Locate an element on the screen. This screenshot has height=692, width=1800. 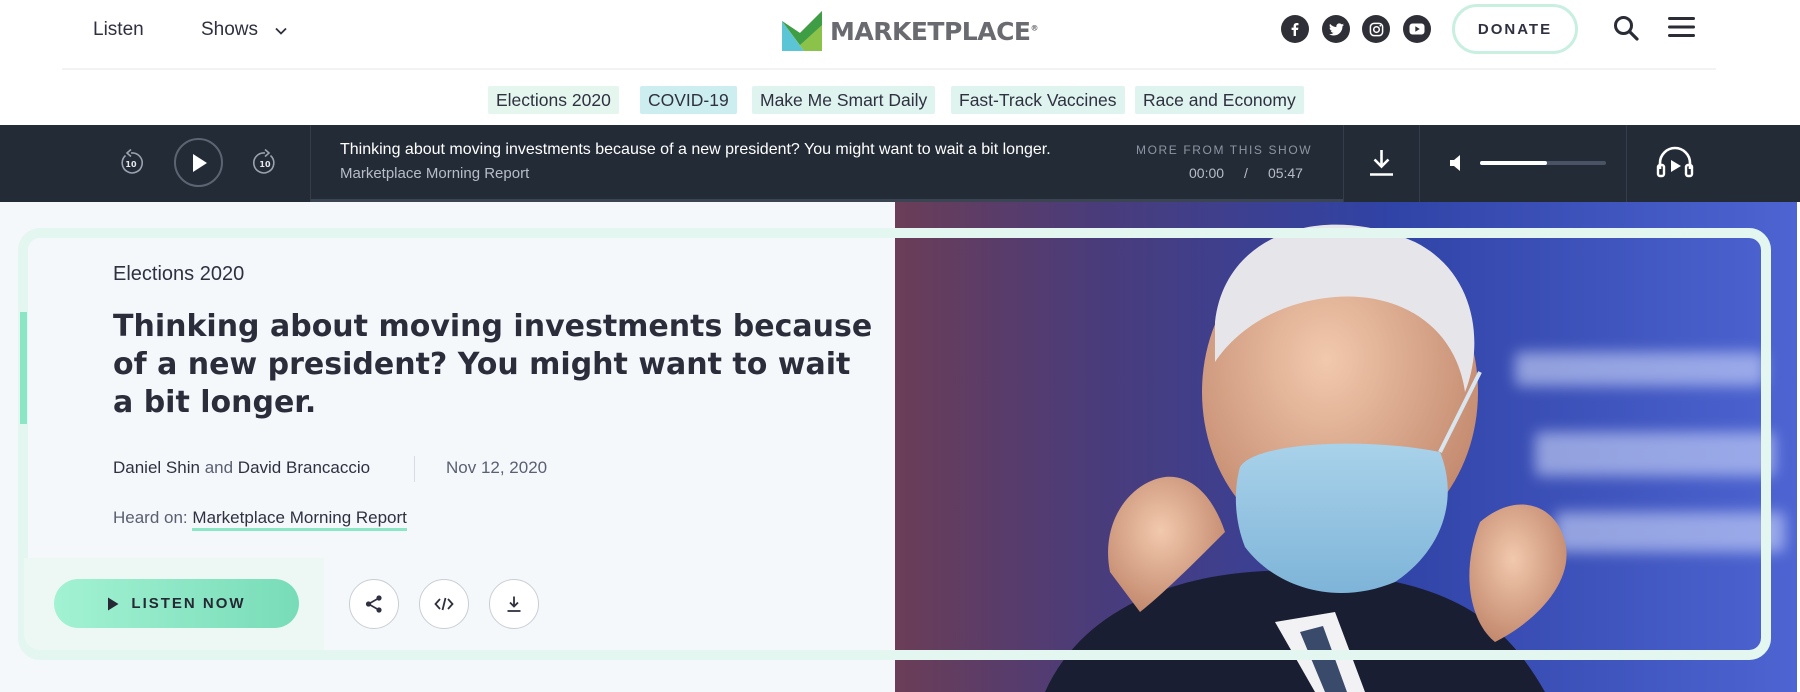
fast-forward-icon: 10 is located at coordinates (264, 161).